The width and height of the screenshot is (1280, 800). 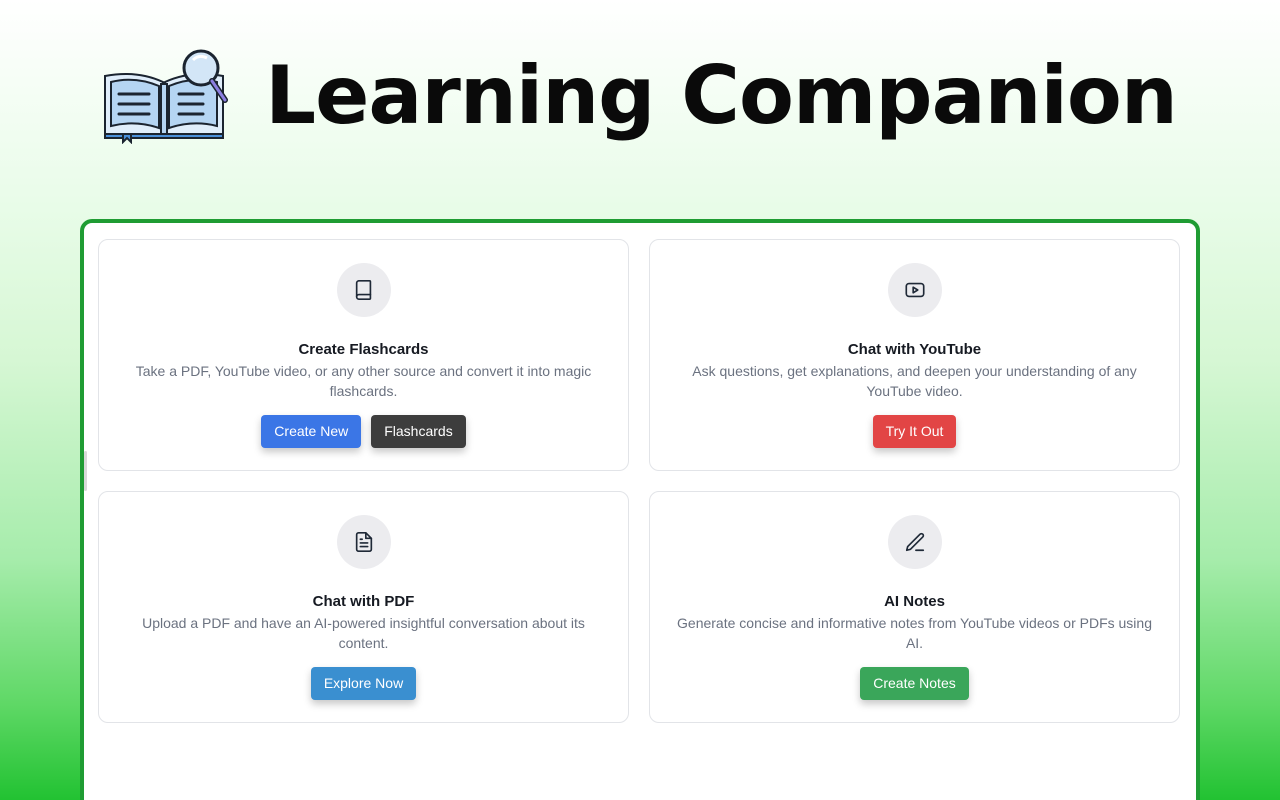 I want to click on book-icon, so click(x=363, y=289).